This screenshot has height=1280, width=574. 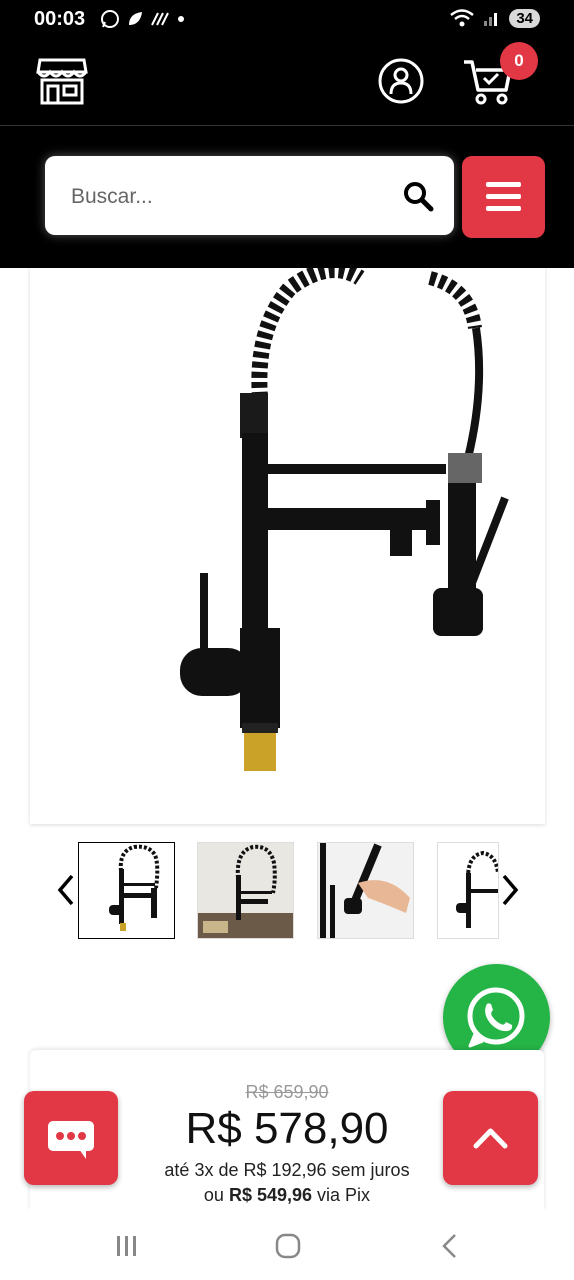 I want to click on user-account-icon, so click(x=401, y=81).